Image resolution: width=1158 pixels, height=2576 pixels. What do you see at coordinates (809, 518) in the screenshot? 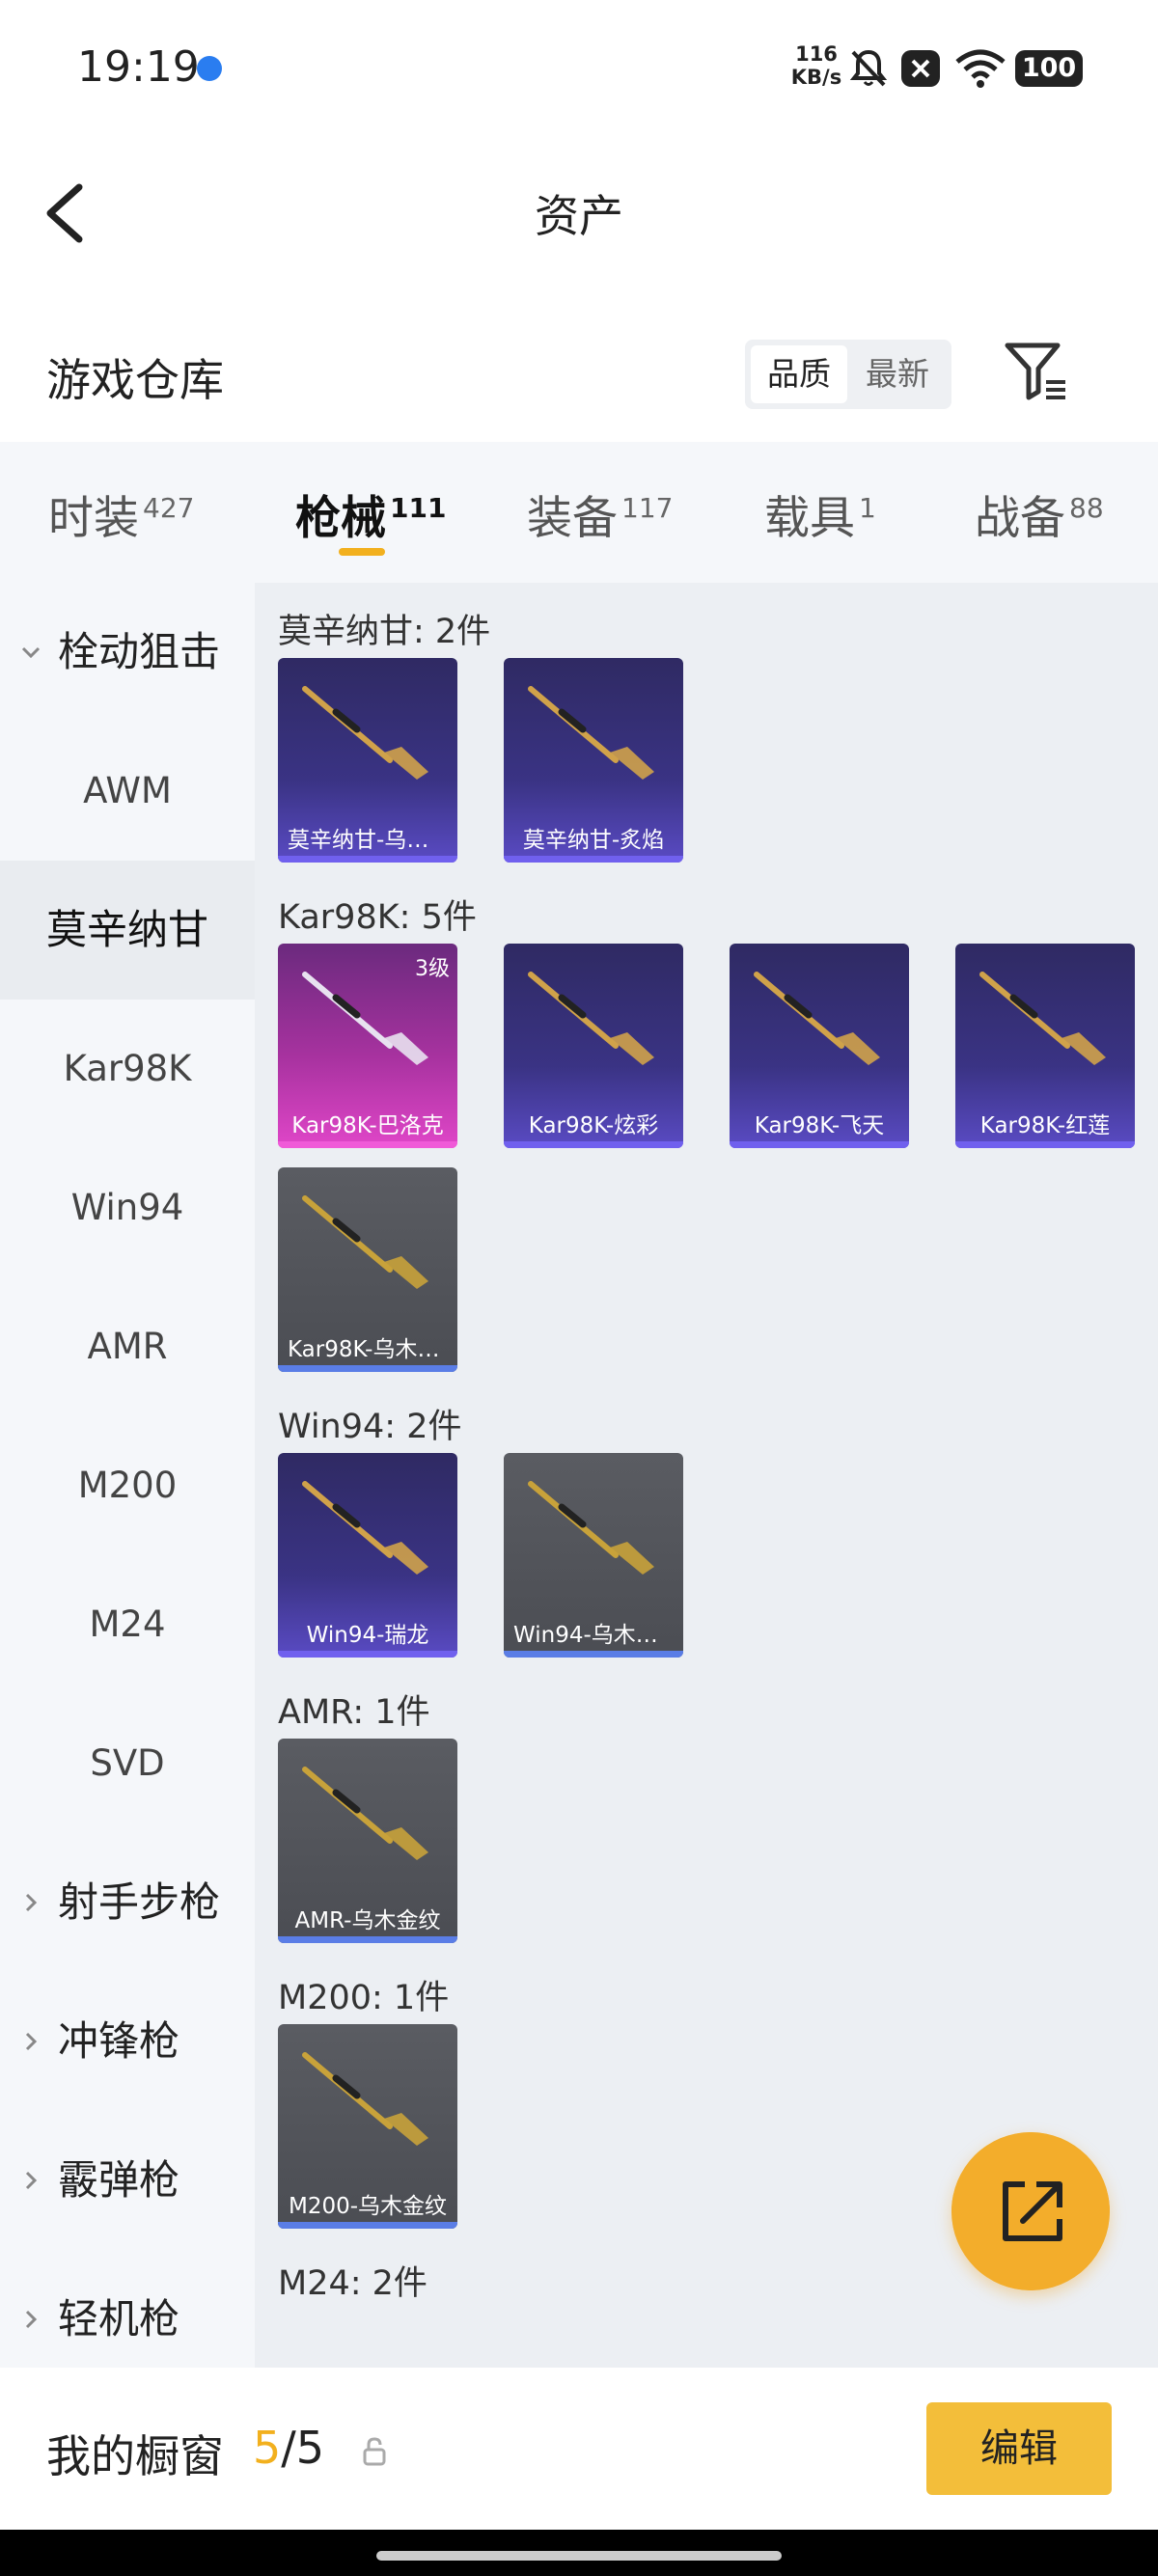
I see `tab-label: 载具` at bounding box center [809, 518].